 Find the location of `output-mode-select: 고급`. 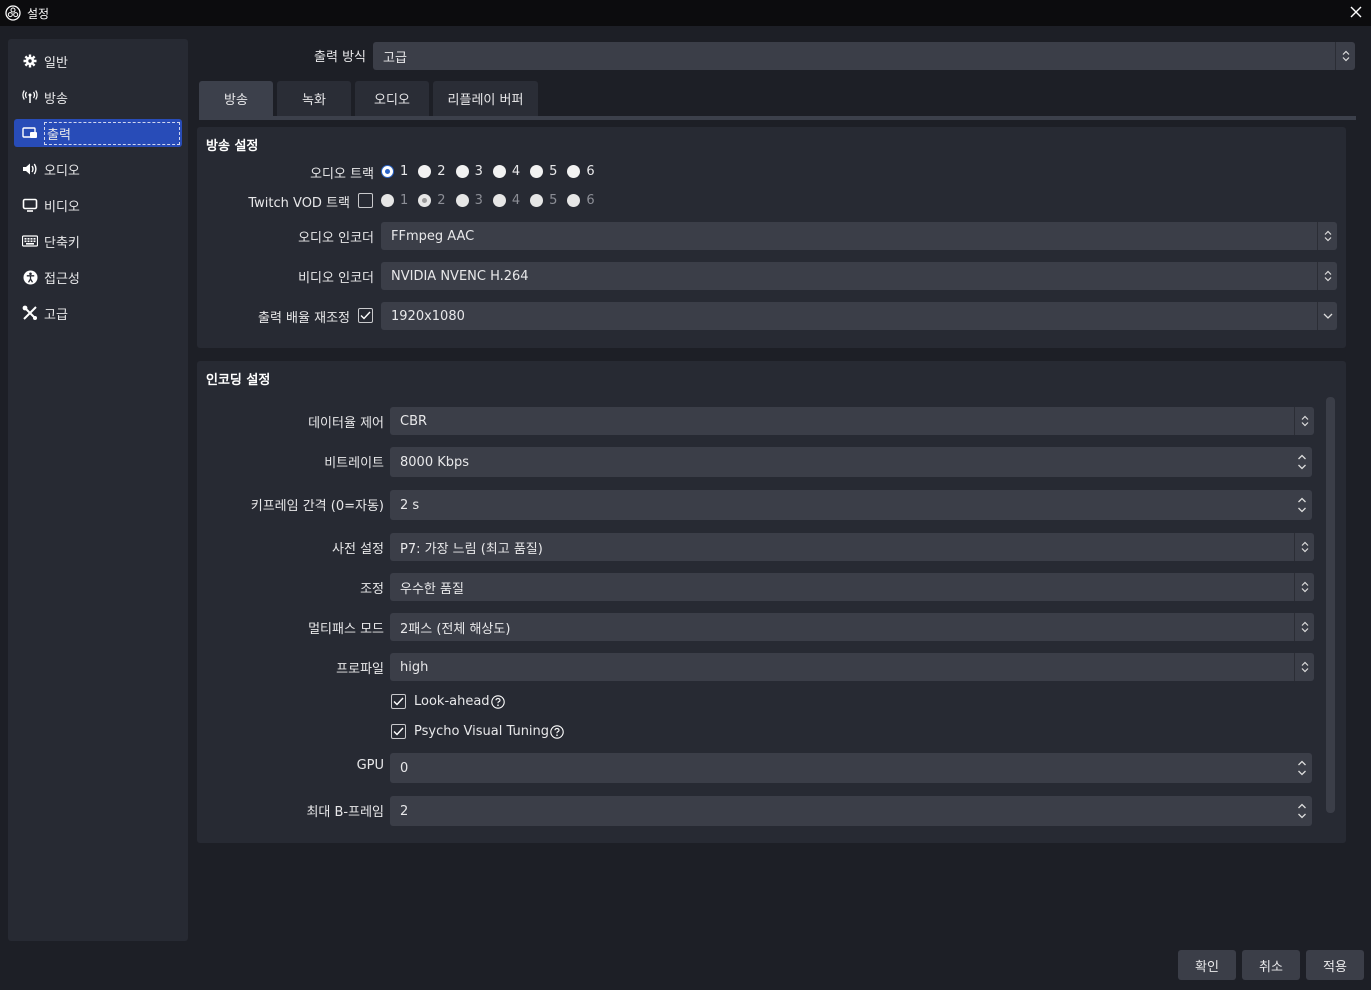

output-mode-select: 고급 is located at coordinates (864, 56).